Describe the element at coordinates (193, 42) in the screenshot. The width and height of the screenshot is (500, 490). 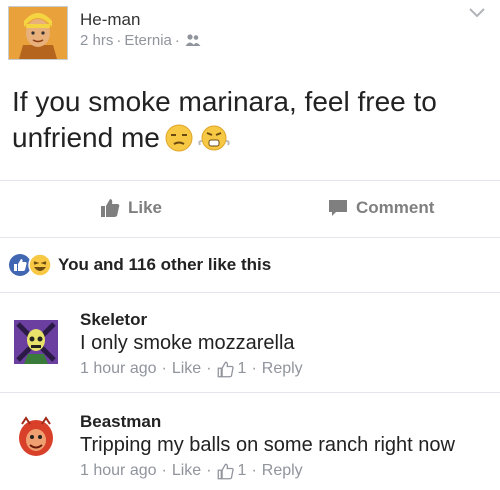
I see `friends-audience-icon` at that location.